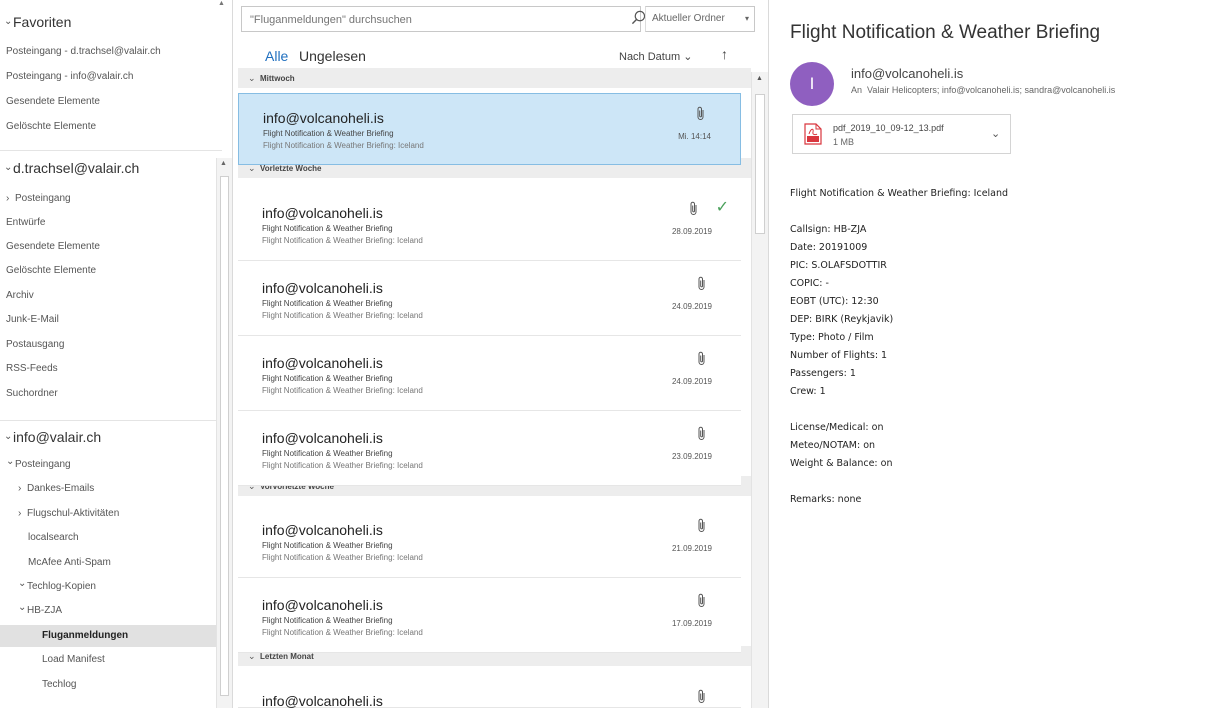 This screenshot has width=1213, height=708. Describe the element at coordinates (108, 563) in the screenshot. I see `folder-item: McAfee Anti-Spam` at that location.